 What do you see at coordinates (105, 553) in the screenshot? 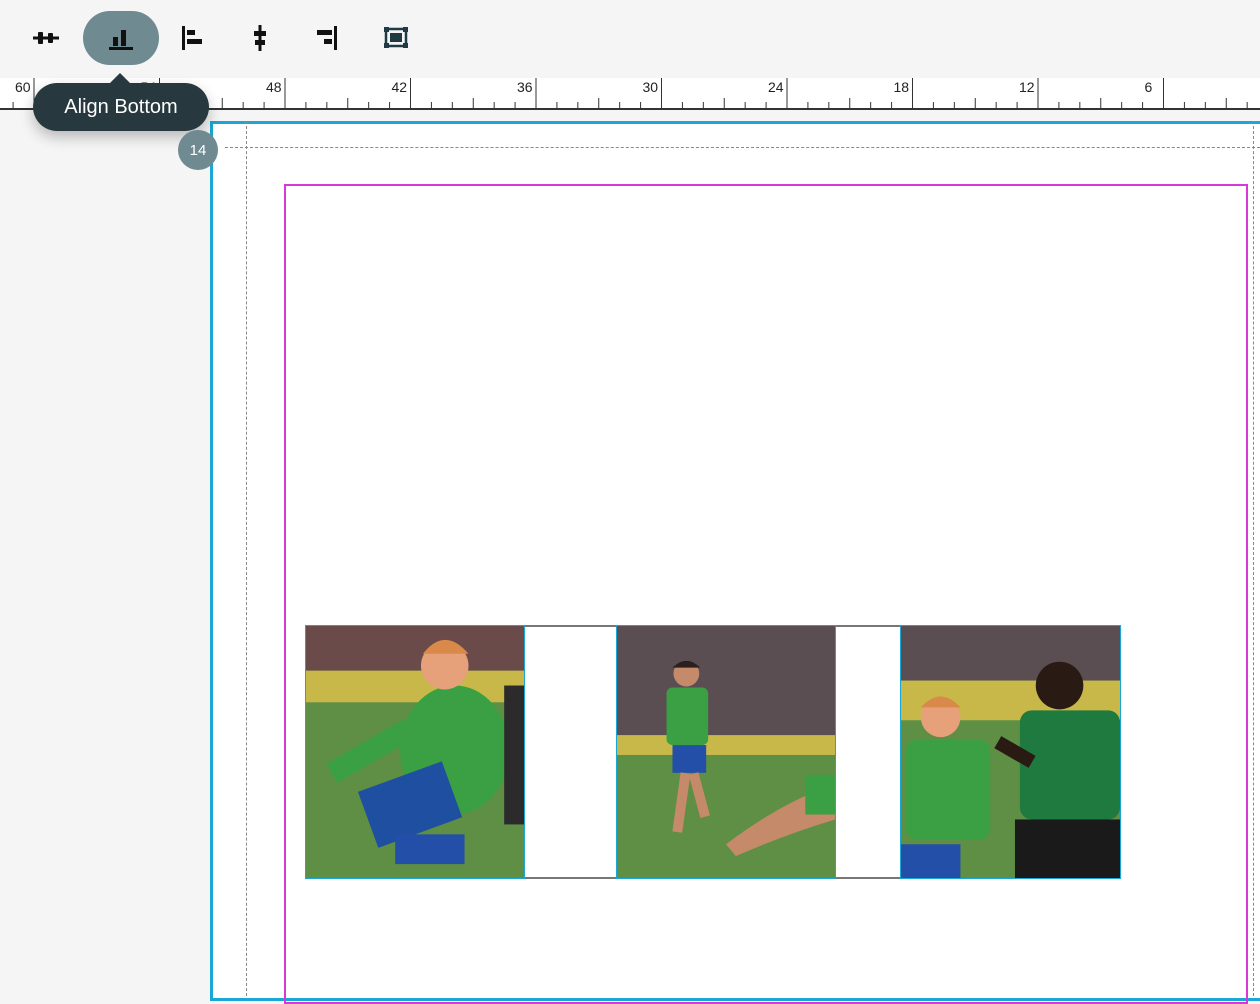
I see `pasteboard-area` at bounding box center [105, 553].